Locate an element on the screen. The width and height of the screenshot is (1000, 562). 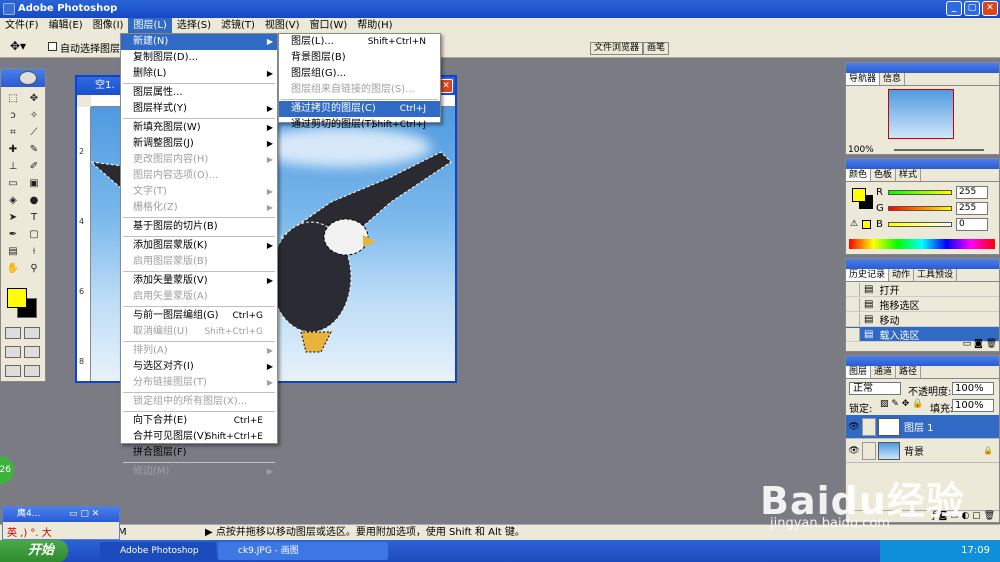
crop-tool-icon: ⌗ is located at coordinates (13, 132).